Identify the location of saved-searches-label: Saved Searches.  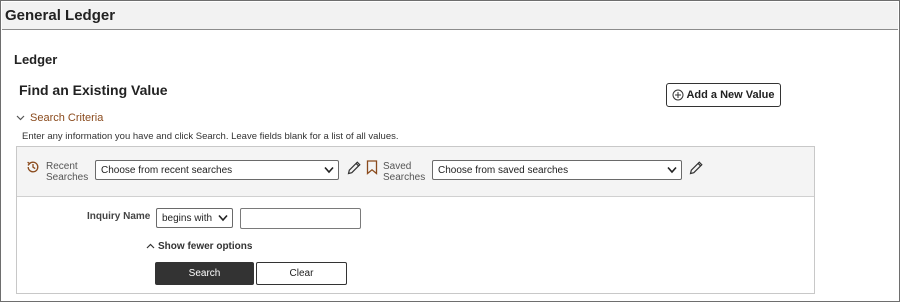
(409, 172).